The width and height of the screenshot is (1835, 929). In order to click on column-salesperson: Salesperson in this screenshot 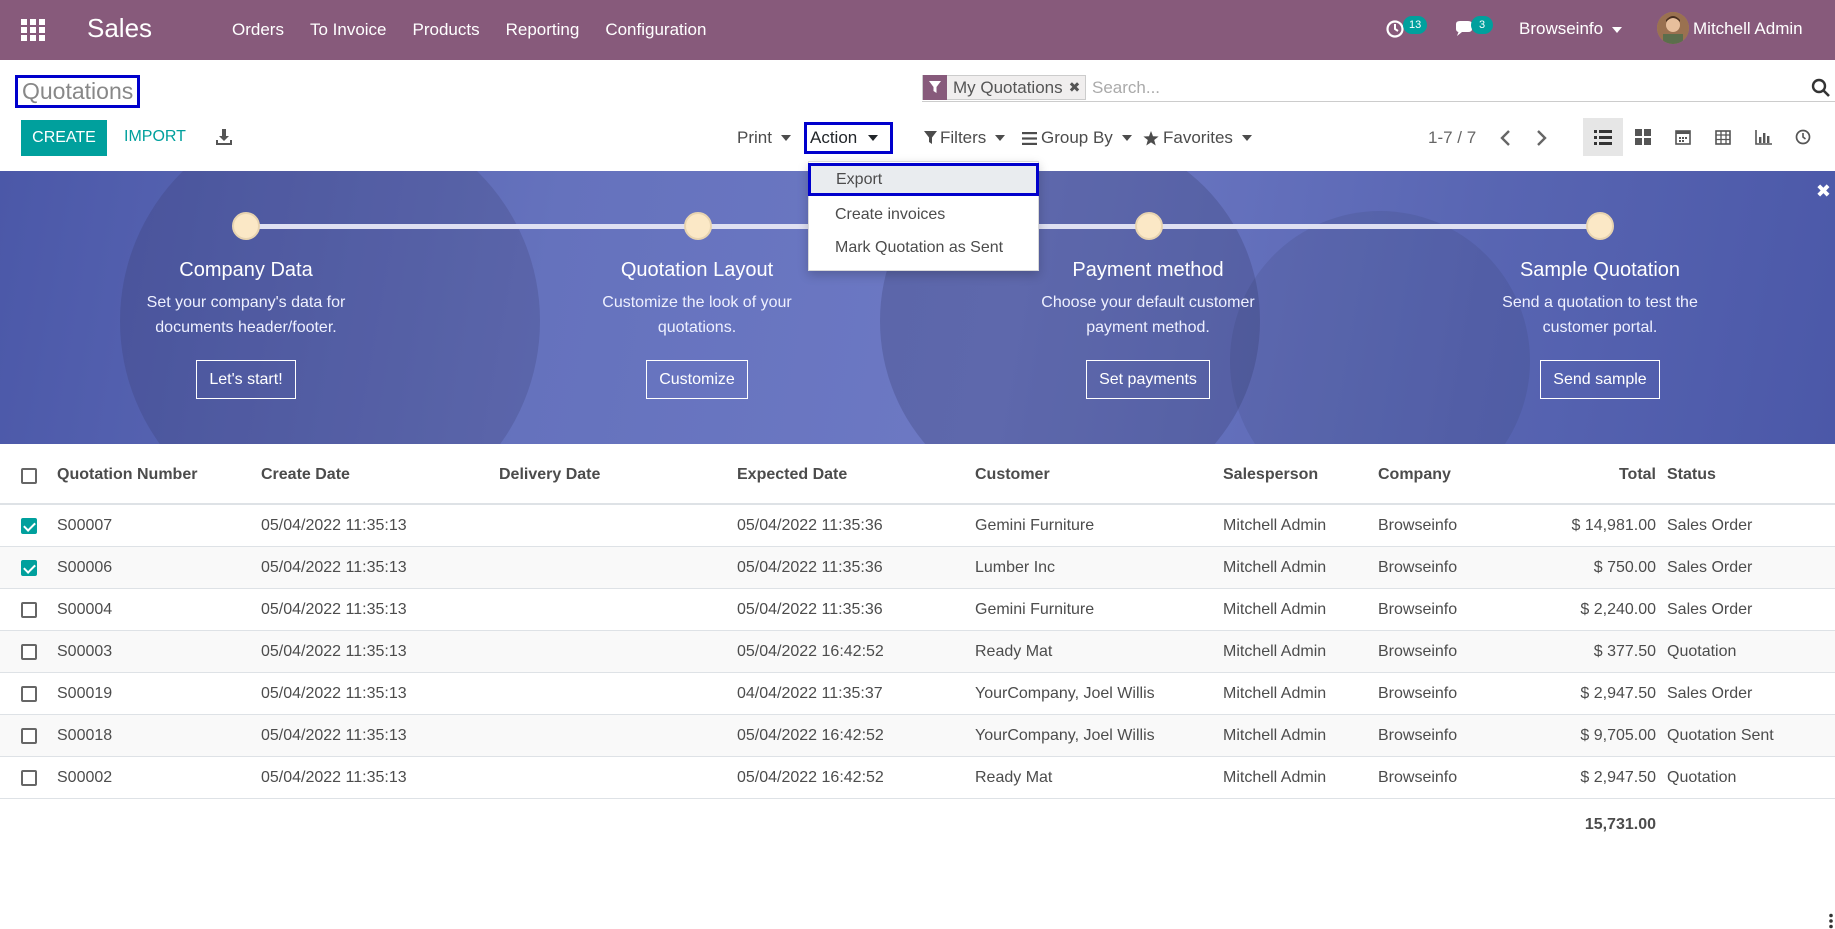, I will do `click(1270, 475)`.